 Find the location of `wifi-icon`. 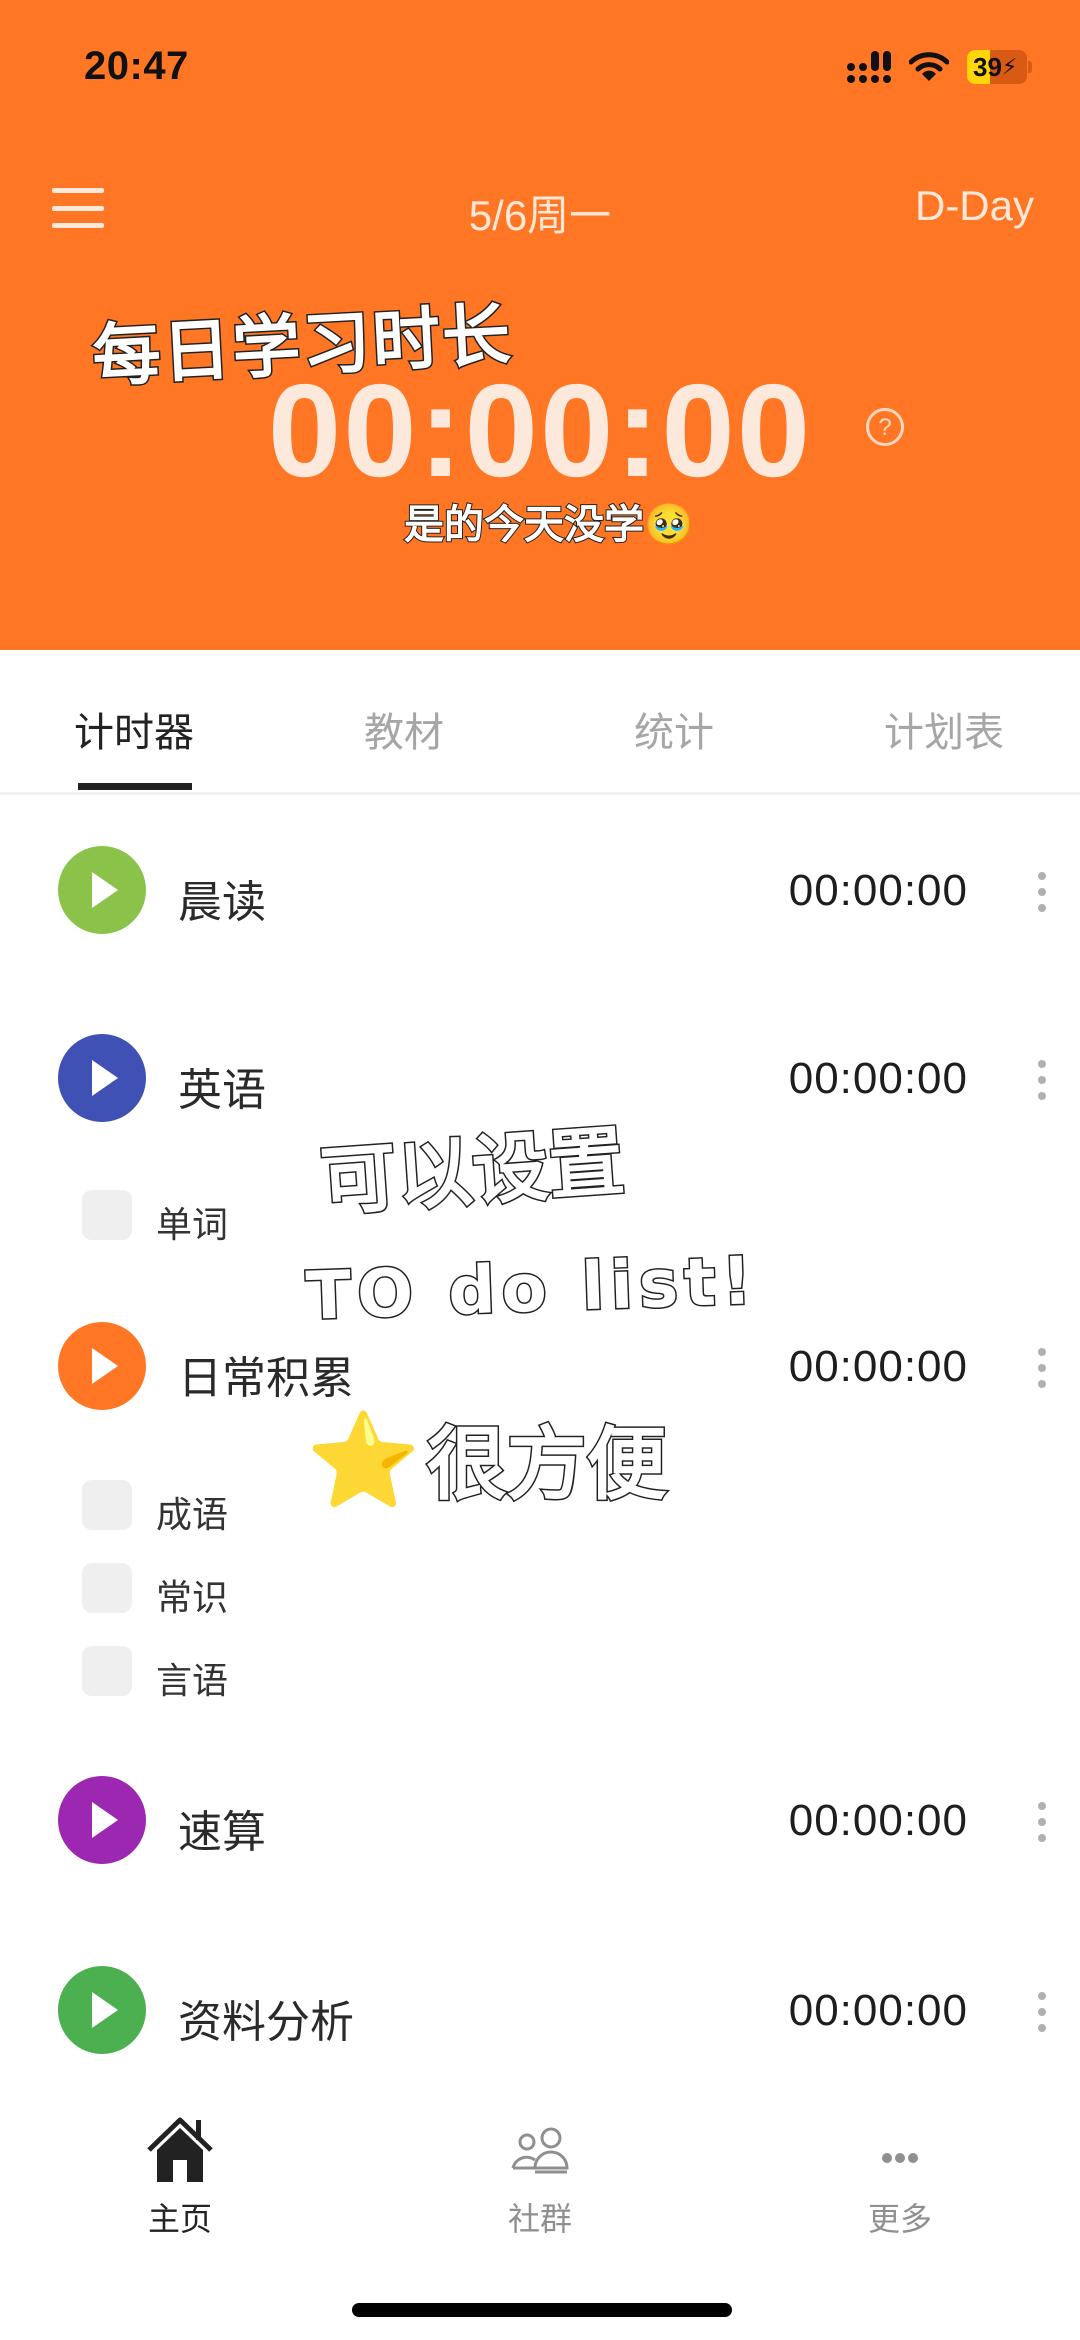

wifi-icon is located at coordinates (929, 66).